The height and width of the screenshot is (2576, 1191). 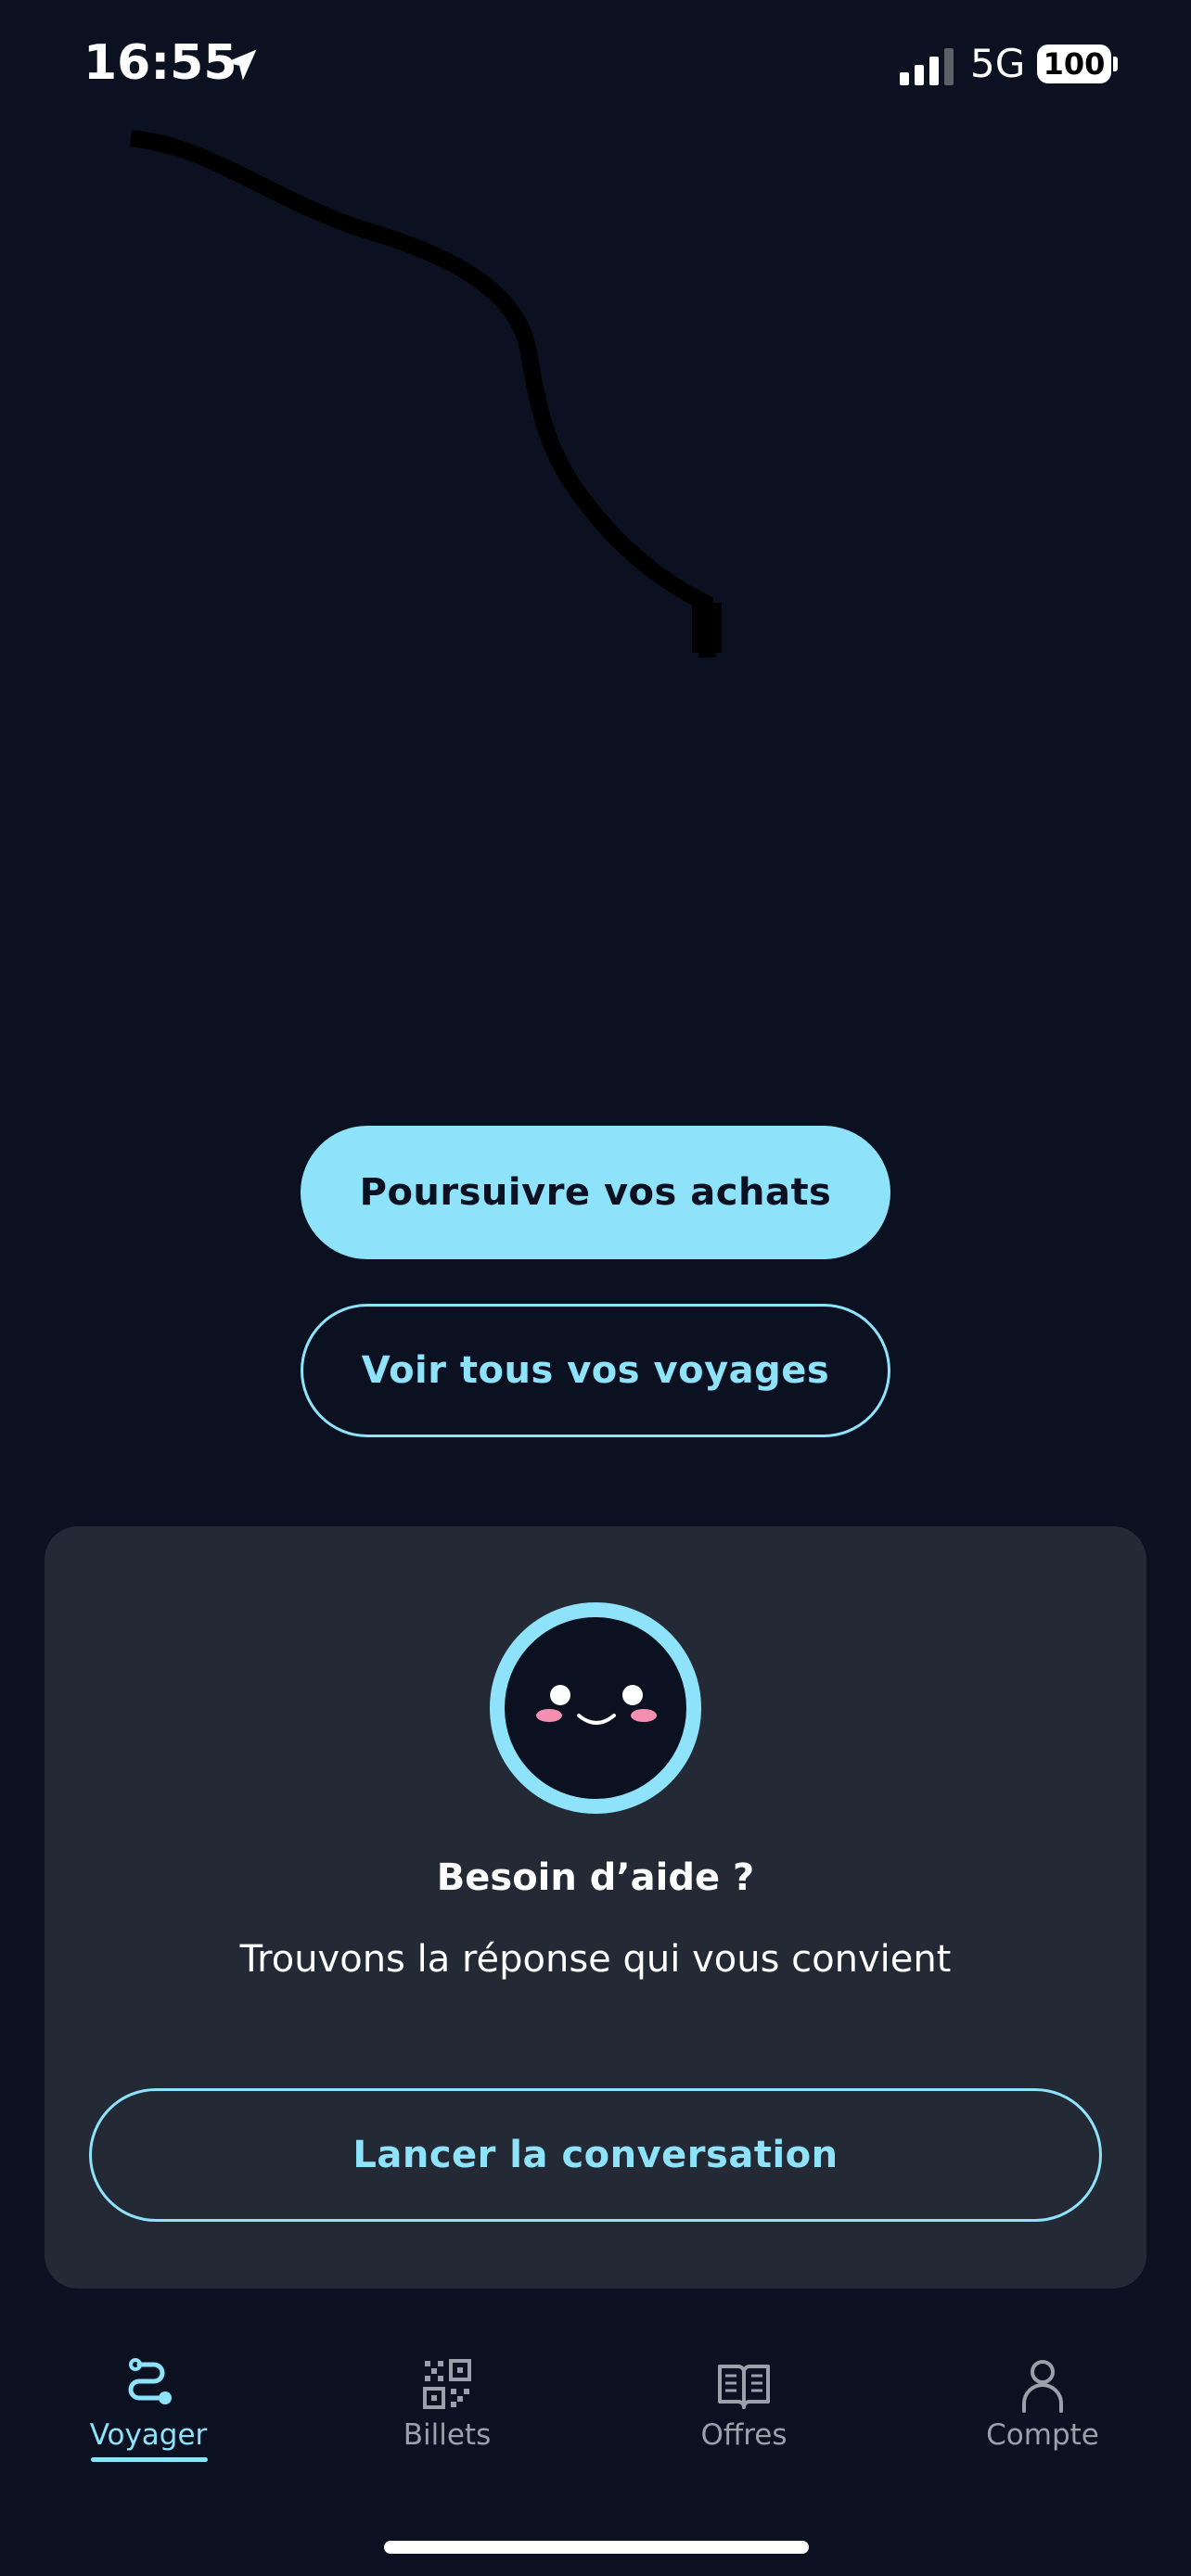 What do you see at coordinates (595, 1371) in the screenshot?
I see `view-all-trips-button: Voir tous vos voyages` at bounding box center [595, 1371].